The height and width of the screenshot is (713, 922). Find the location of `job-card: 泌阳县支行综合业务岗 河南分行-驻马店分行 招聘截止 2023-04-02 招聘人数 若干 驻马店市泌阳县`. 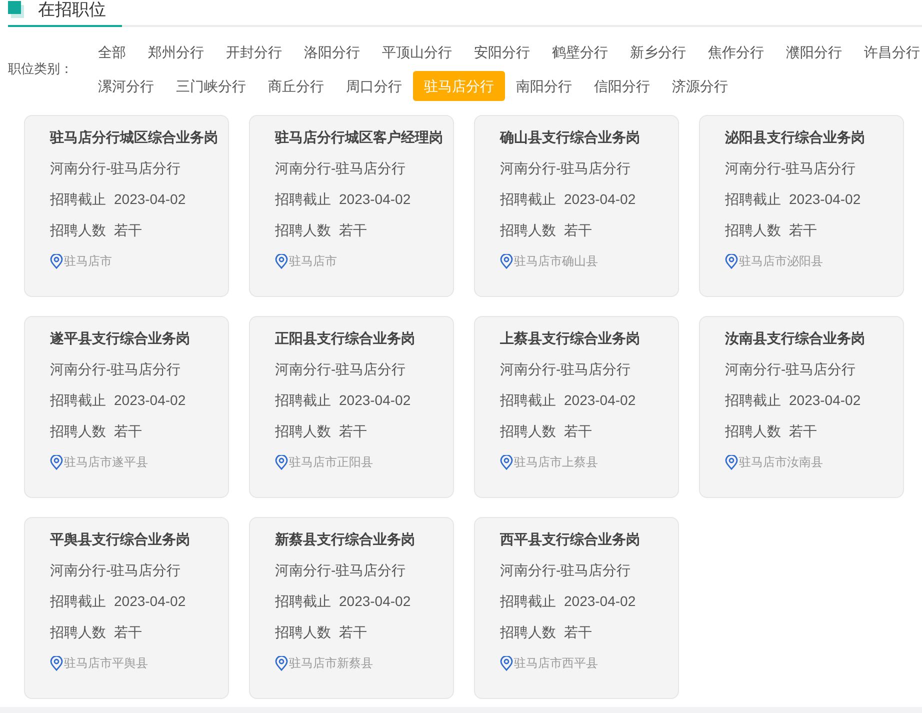

job-card: 泌阳县支行综合业务岗 河南分行-驻马店分行 招聘截止 2023-04-02 招聘人数 若干 驻马店市泌阳县 is located at coordinates (801, 206).